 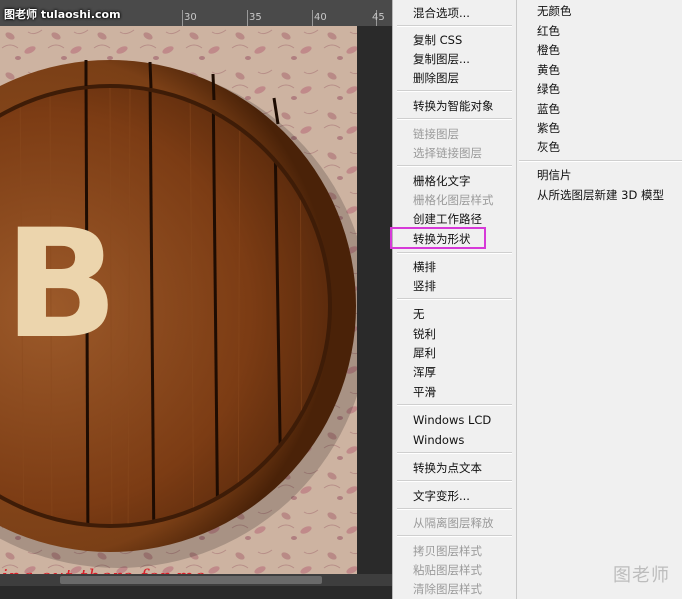 What do you see at coordinates (600, 161) in the screenshot?
I see `submenu-separator` at bounding box center [600, 161].